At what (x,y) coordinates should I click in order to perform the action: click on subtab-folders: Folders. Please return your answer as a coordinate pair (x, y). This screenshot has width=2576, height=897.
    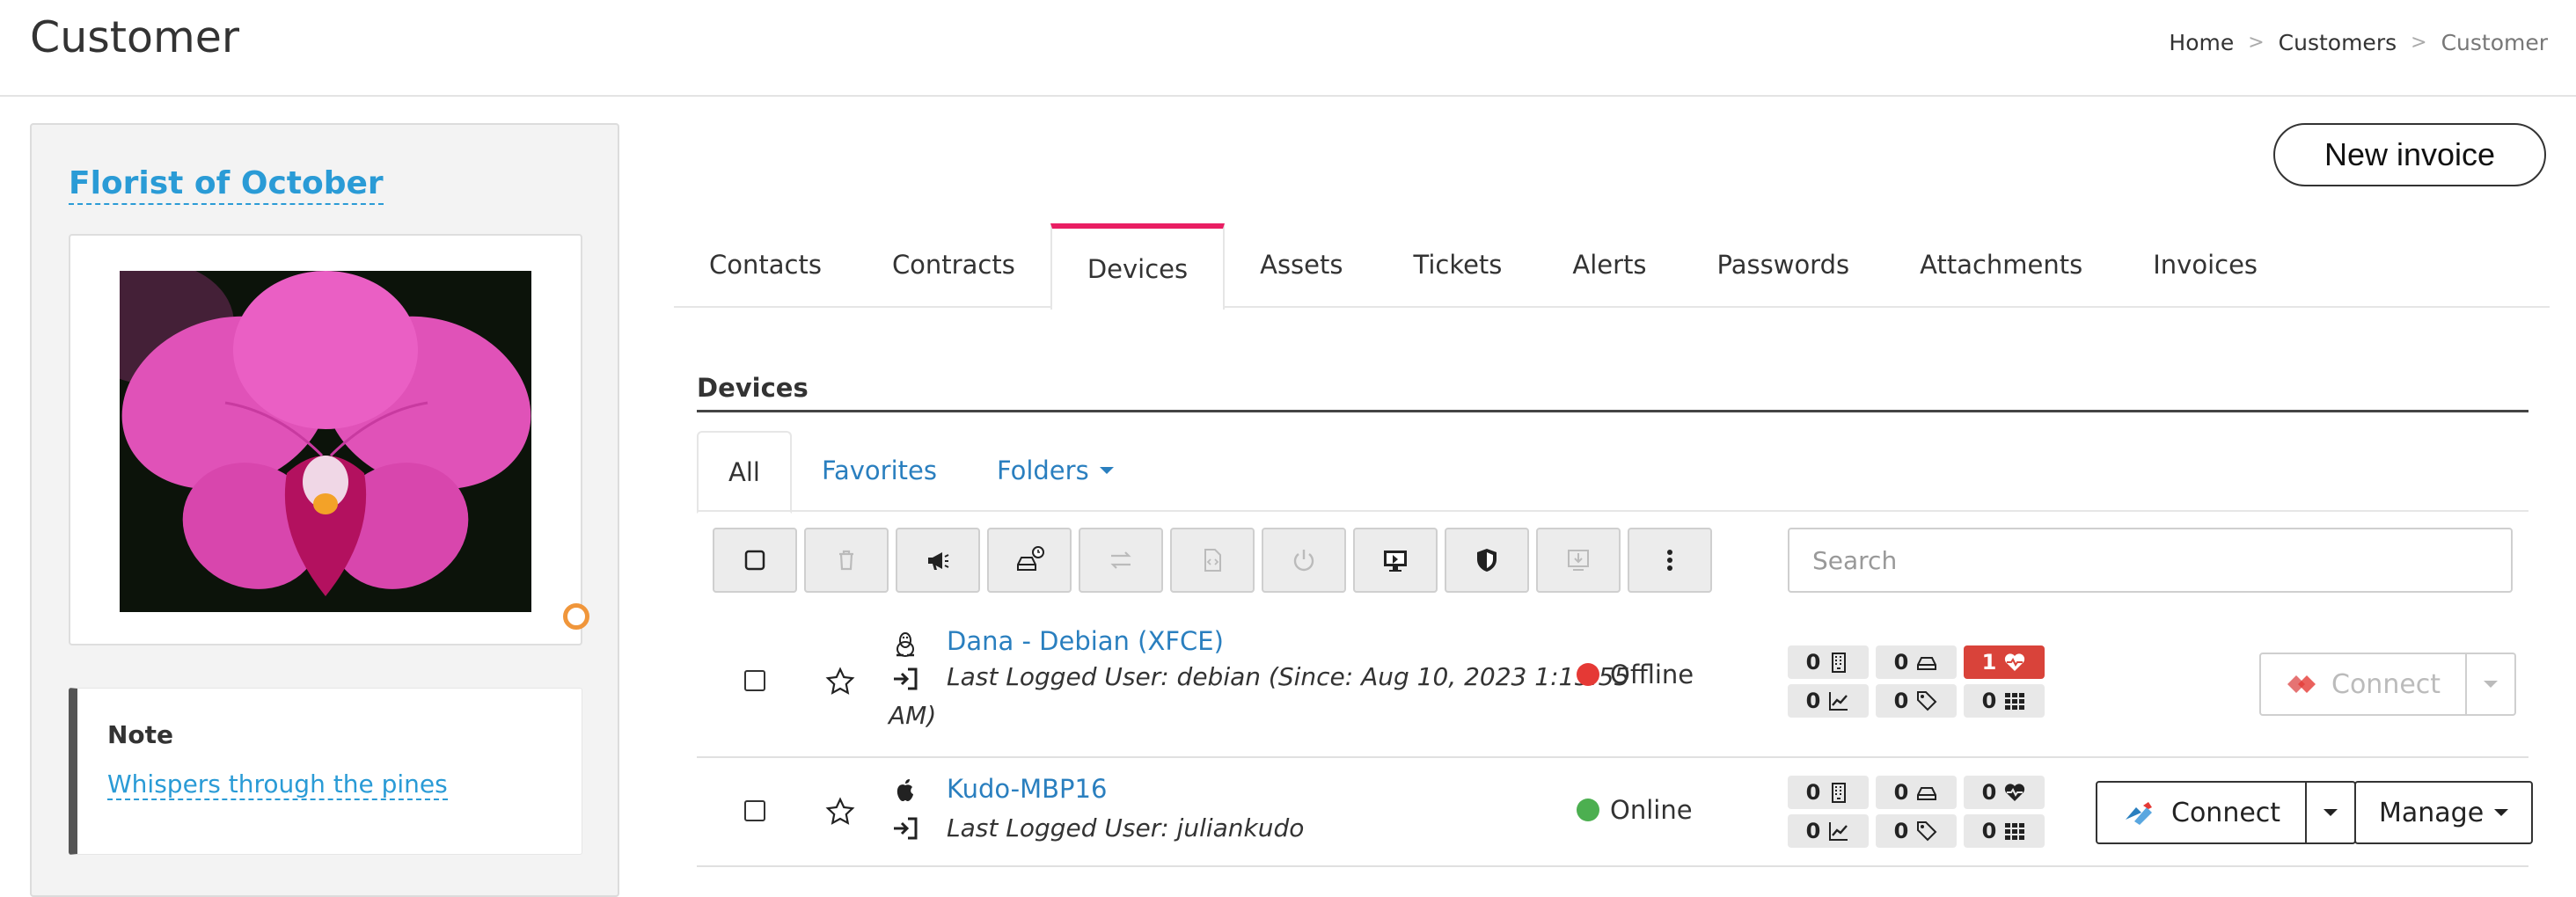
    Looking at the image, I should click on (1055, 470).